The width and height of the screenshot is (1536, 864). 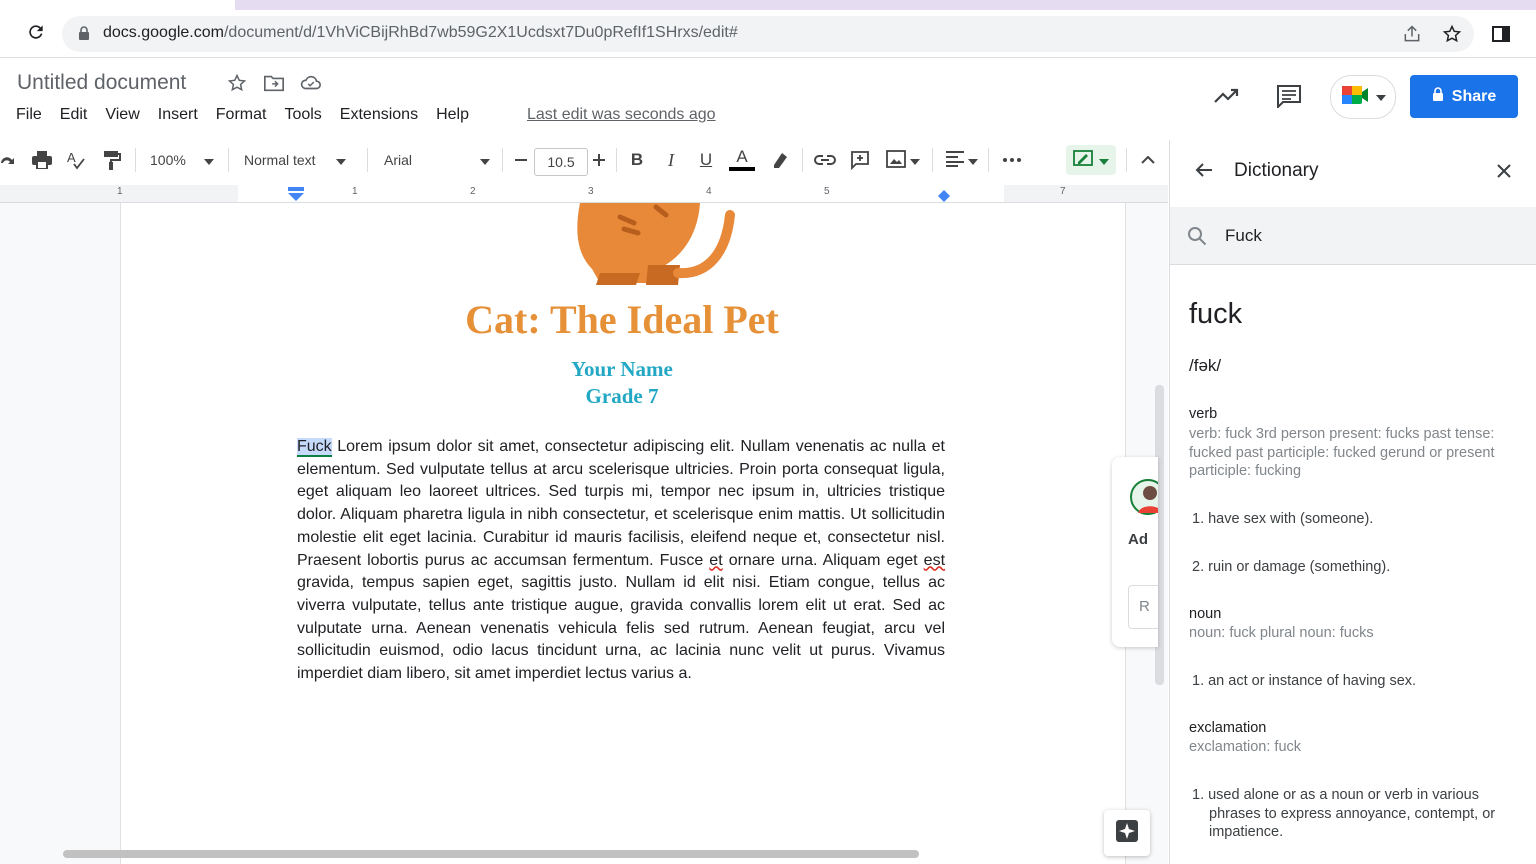 What do you see at coordinates (311, 85) in the screenshot?
I see `cloud-status-icon` at bounding box center [311, 85].